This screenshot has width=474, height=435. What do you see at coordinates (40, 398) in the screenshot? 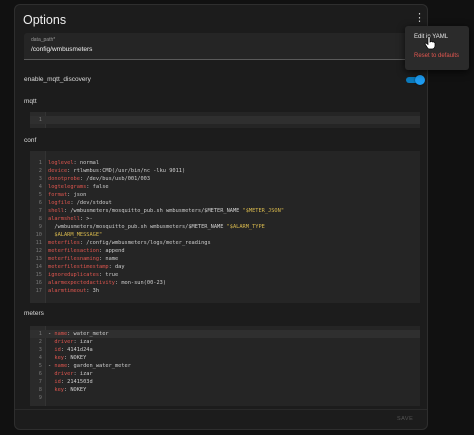
I see `line-number: 9` at bounding box center [40, 398].